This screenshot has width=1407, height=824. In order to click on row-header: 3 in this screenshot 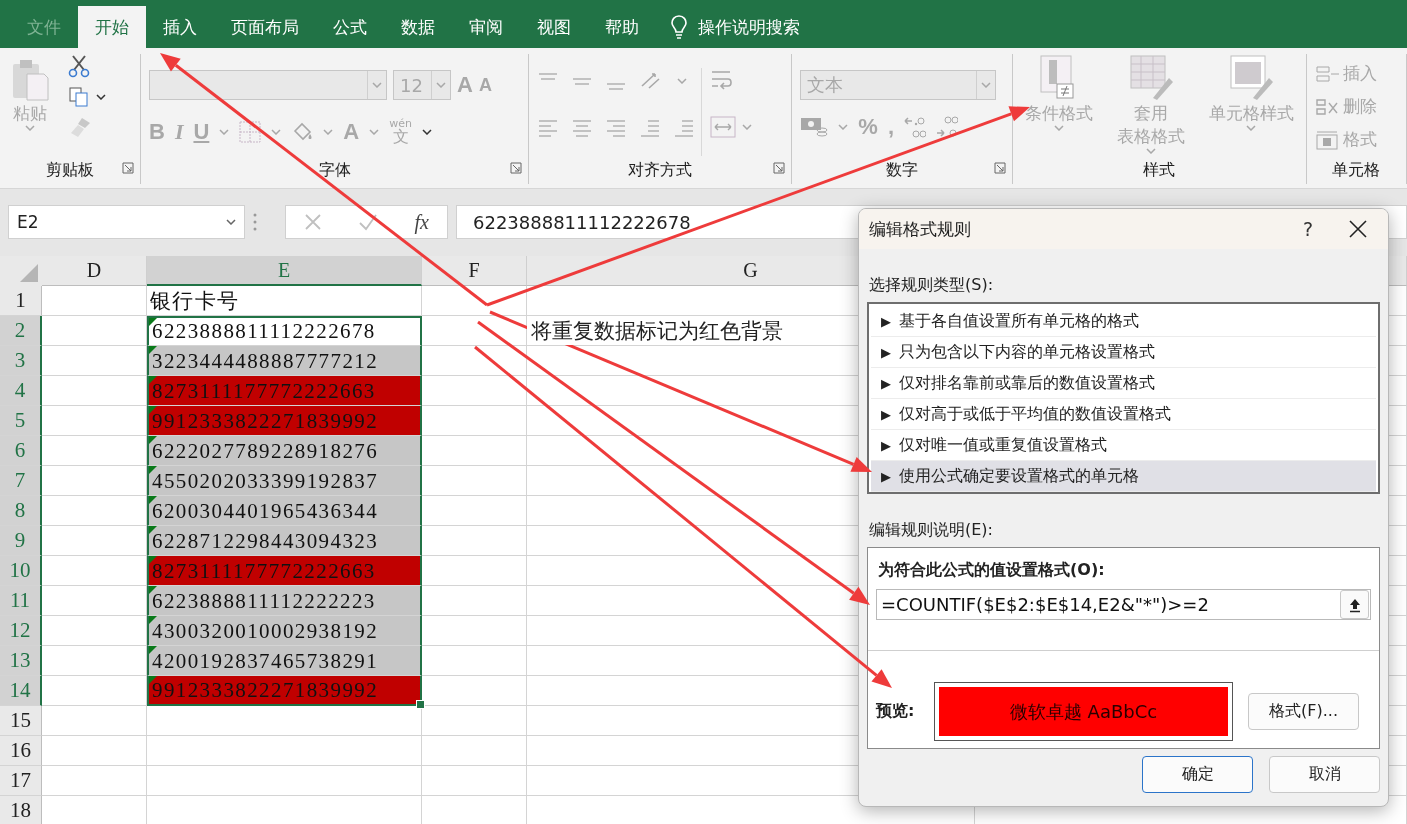, I will do `click(21, 361)`.